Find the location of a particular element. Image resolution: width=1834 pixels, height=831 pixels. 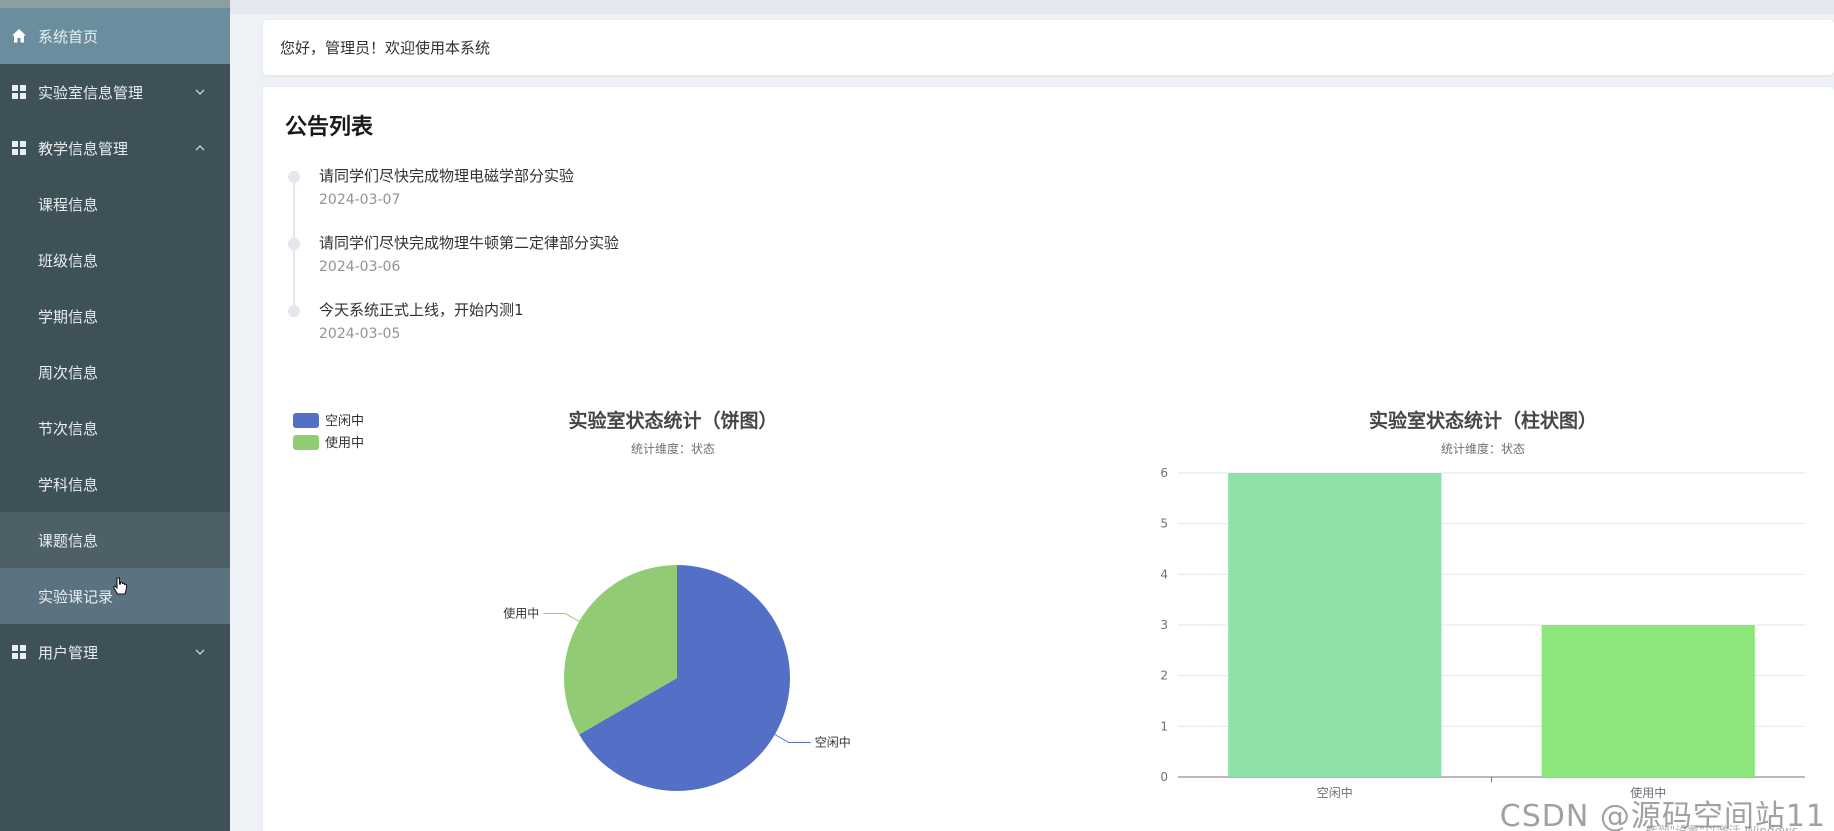

bar-y-tick-label: 0 is located at coordinates (1164, 777).